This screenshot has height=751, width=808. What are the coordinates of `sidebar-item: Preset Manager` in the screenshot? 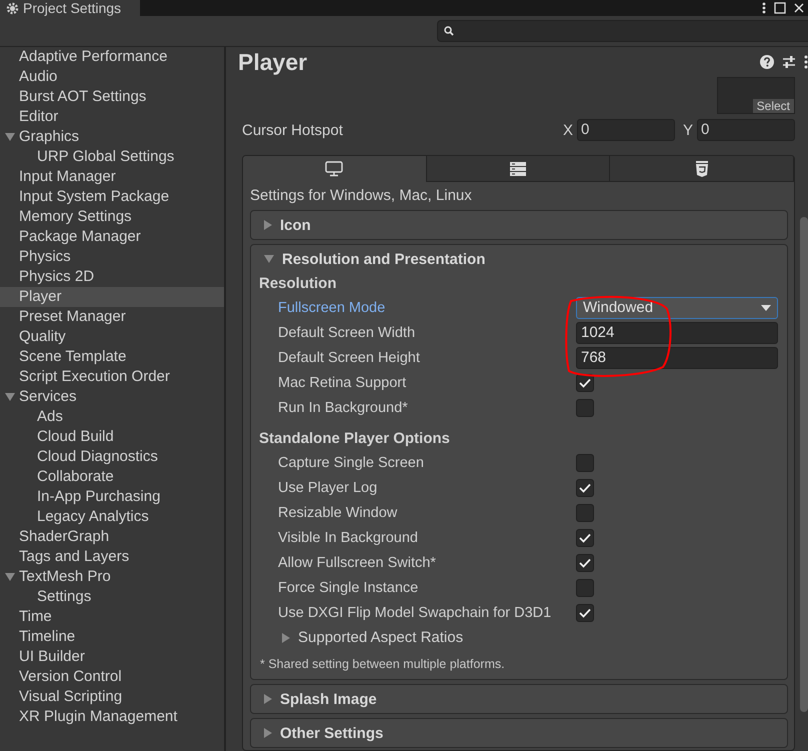 It's located at (112, 317).